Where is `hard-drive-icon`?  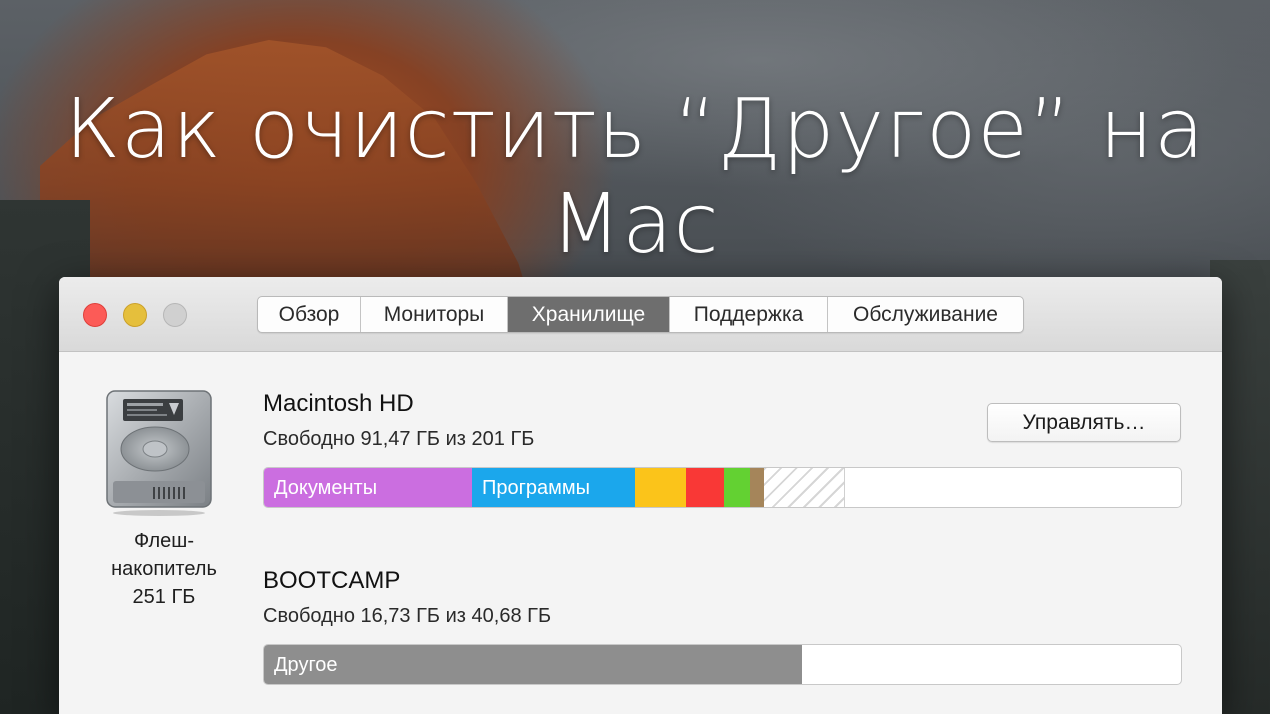
hard-drive-icon is located at coordinates (159, 453).